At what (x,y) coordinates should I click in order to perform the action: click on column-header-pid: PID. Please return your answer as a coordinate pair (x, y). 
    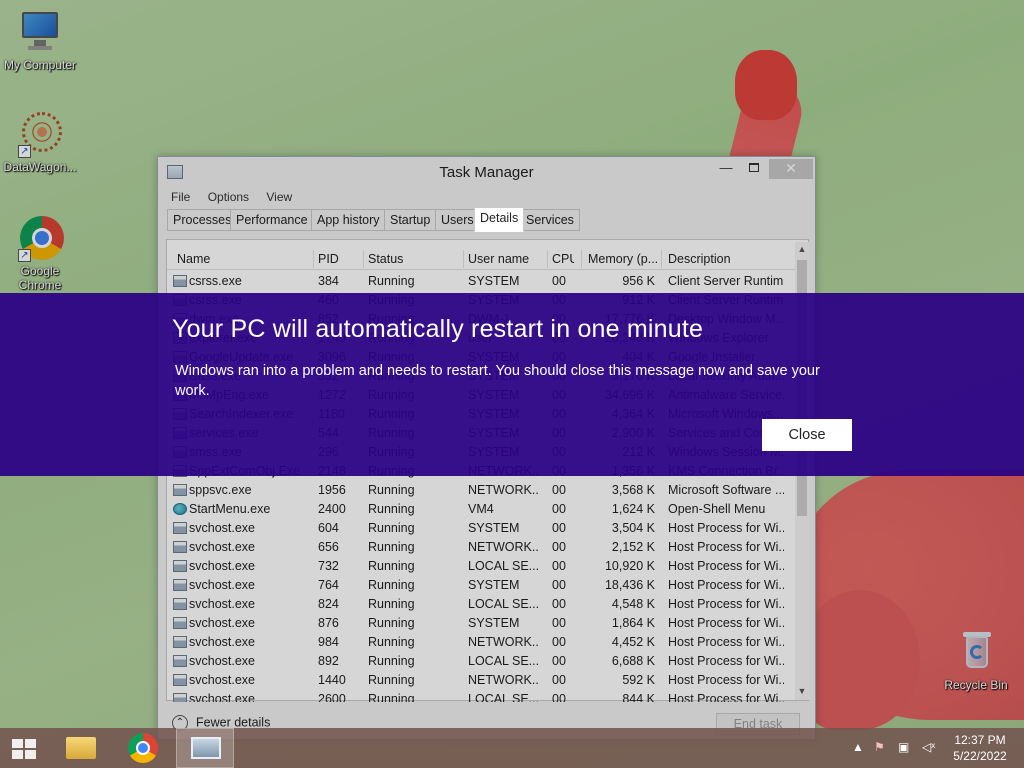
    Looking at the image, I should click on (338, 259).